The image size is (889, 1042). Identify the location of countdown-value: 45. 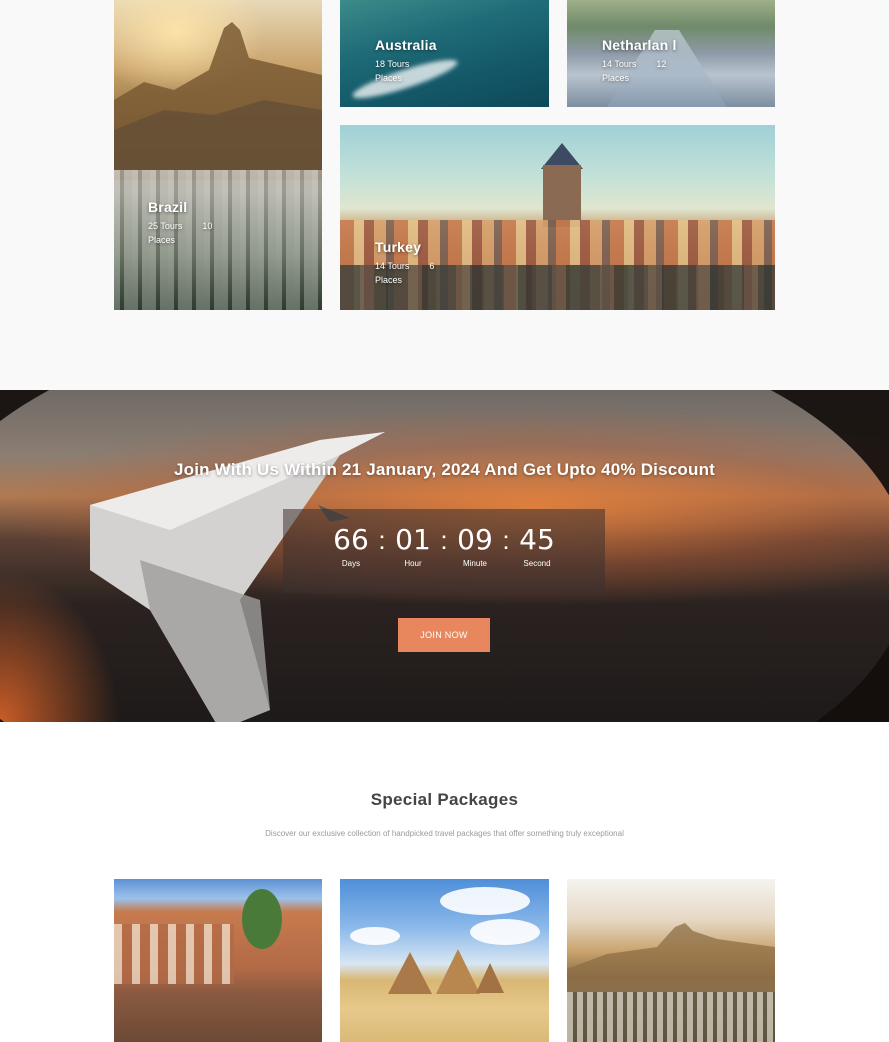
(537, 539).